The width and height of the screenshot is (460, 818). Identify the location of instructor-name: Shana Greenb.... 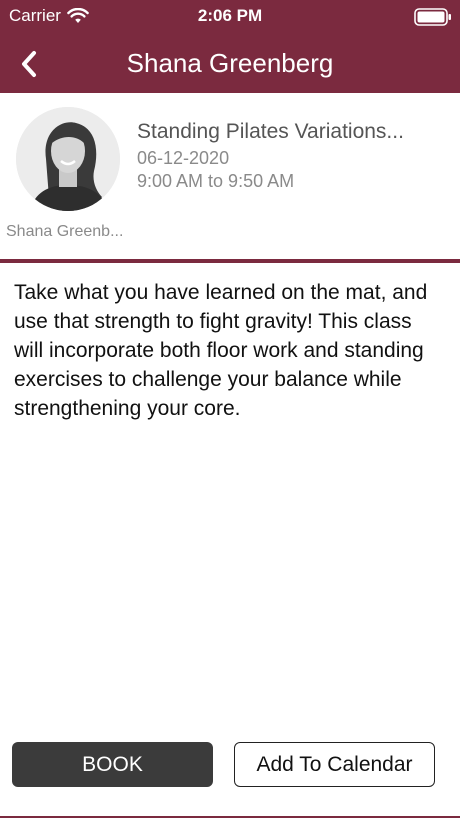
(65, 231).